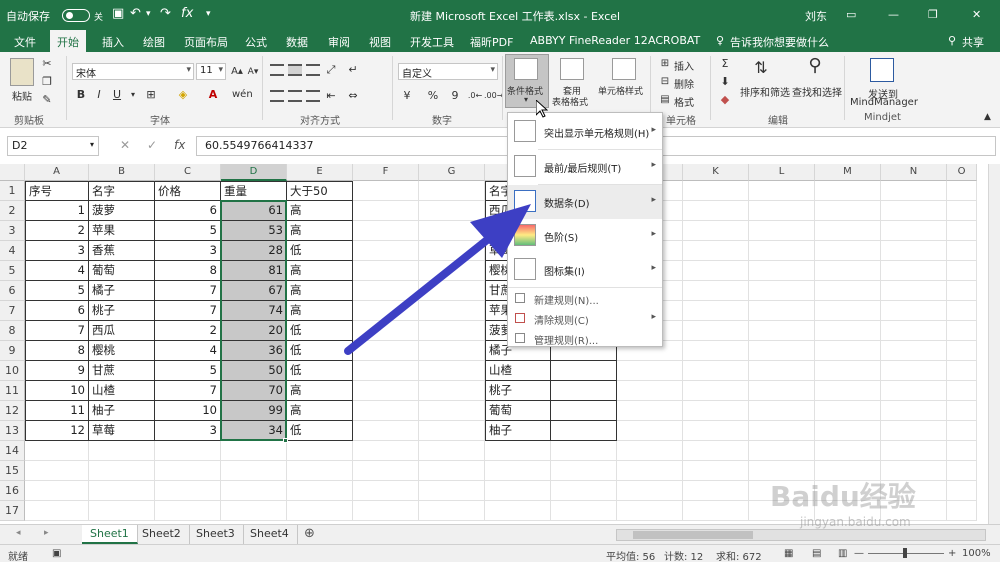 The width and height of the screenshot is (1000, 562). Describe the element at coordinates (624, 69) in the screenshot. I see `cell-styles-icon` at that location.